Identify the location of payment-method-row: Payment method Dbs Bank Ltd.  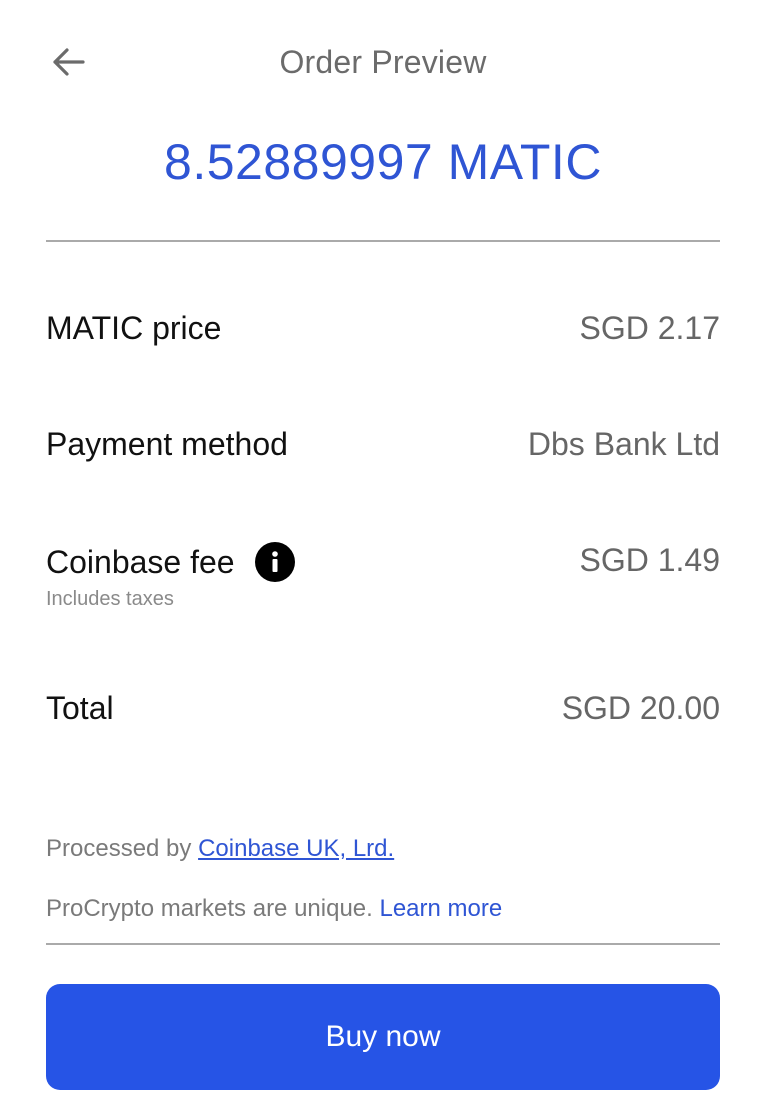
(383, 444).